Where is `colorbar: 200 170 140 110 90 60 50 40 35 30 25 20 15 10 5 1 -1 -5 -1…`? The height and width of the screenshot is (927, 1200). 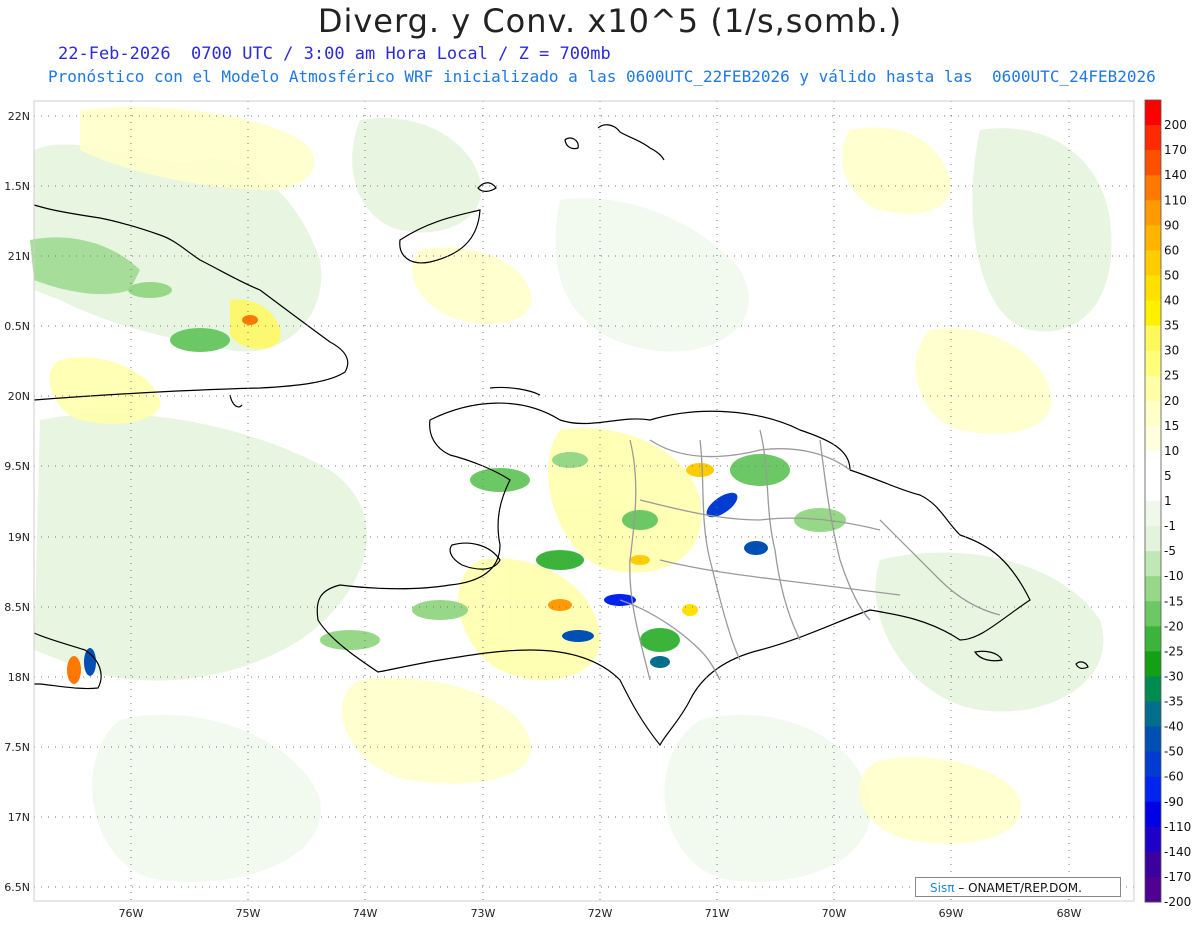
colorbar: 200 170 140 110 90 60 50 40 35 30 25 20 15 10 5 1 -1 -5 -1… is located at coordinates (1167, 504).